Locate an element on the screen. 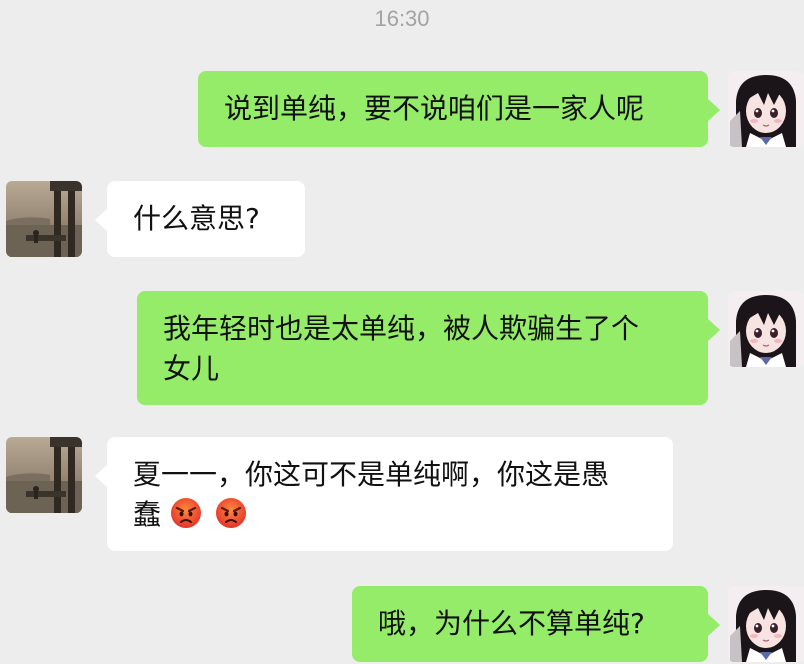 This screenshot has height=664, width=804. timestamp: 16:30 is located at coordinates (402, 18).